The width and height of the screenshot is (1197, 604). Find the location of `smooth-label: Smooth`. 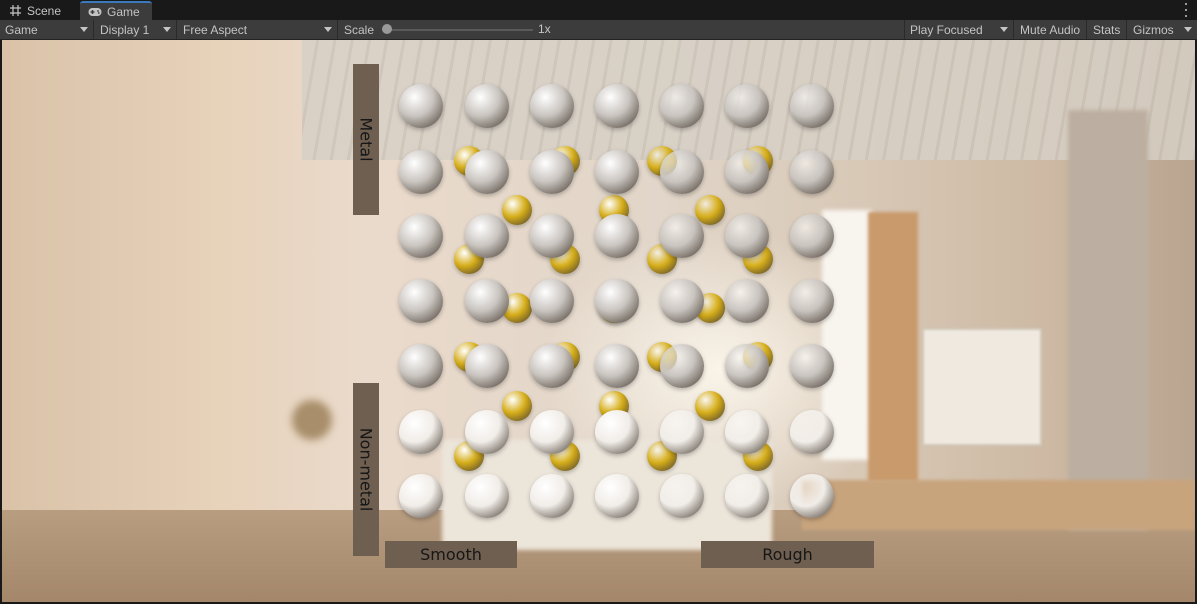

smooth-label: Smooth is located at coordinates (451, 554).